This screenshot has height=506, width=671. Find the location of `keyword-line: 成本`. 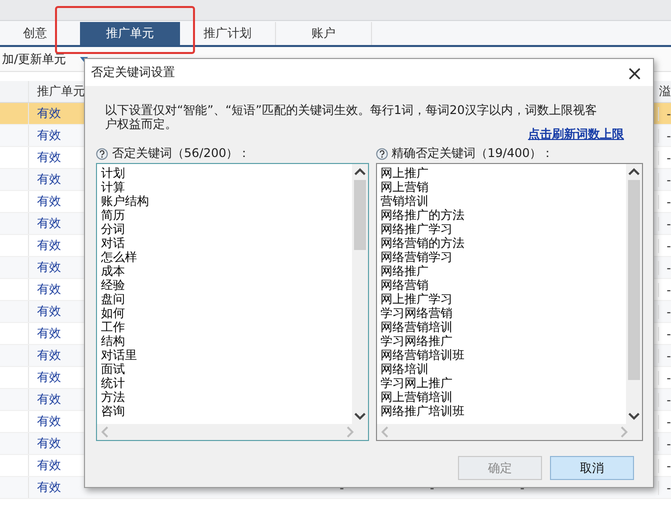

keyword-line: 成本 is located at coordinates (113, 271).